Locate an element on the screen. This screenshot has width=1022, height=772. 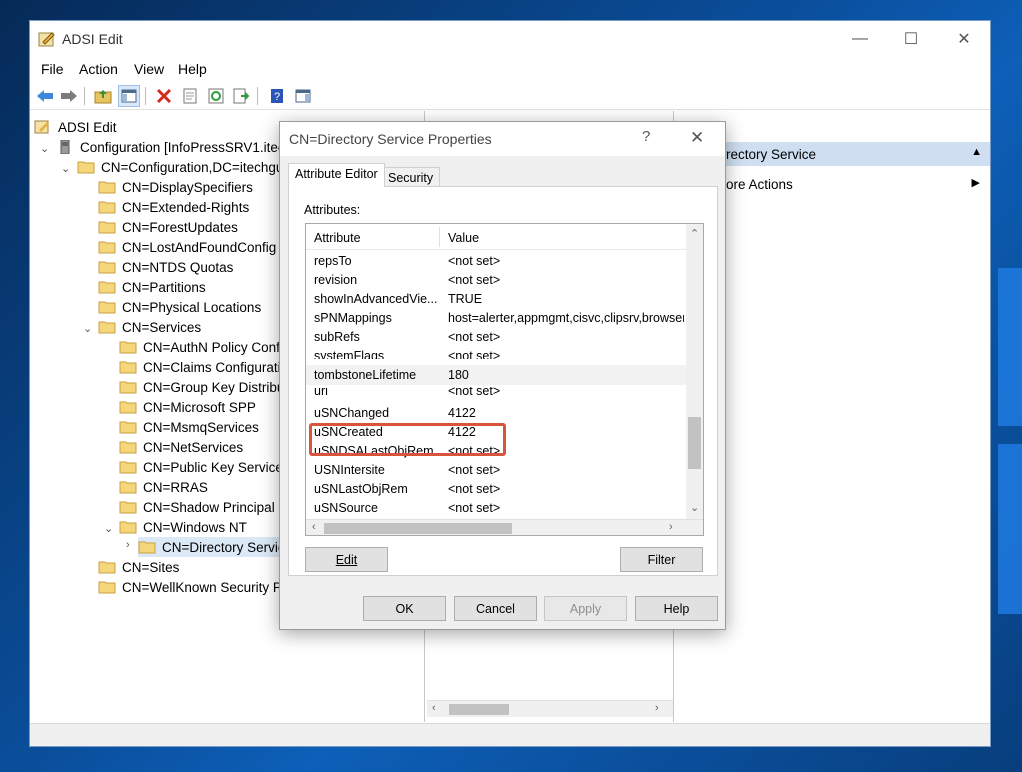
attribute-row: showInAdvancedVie... TRUE is located at coordinates (496, 299).